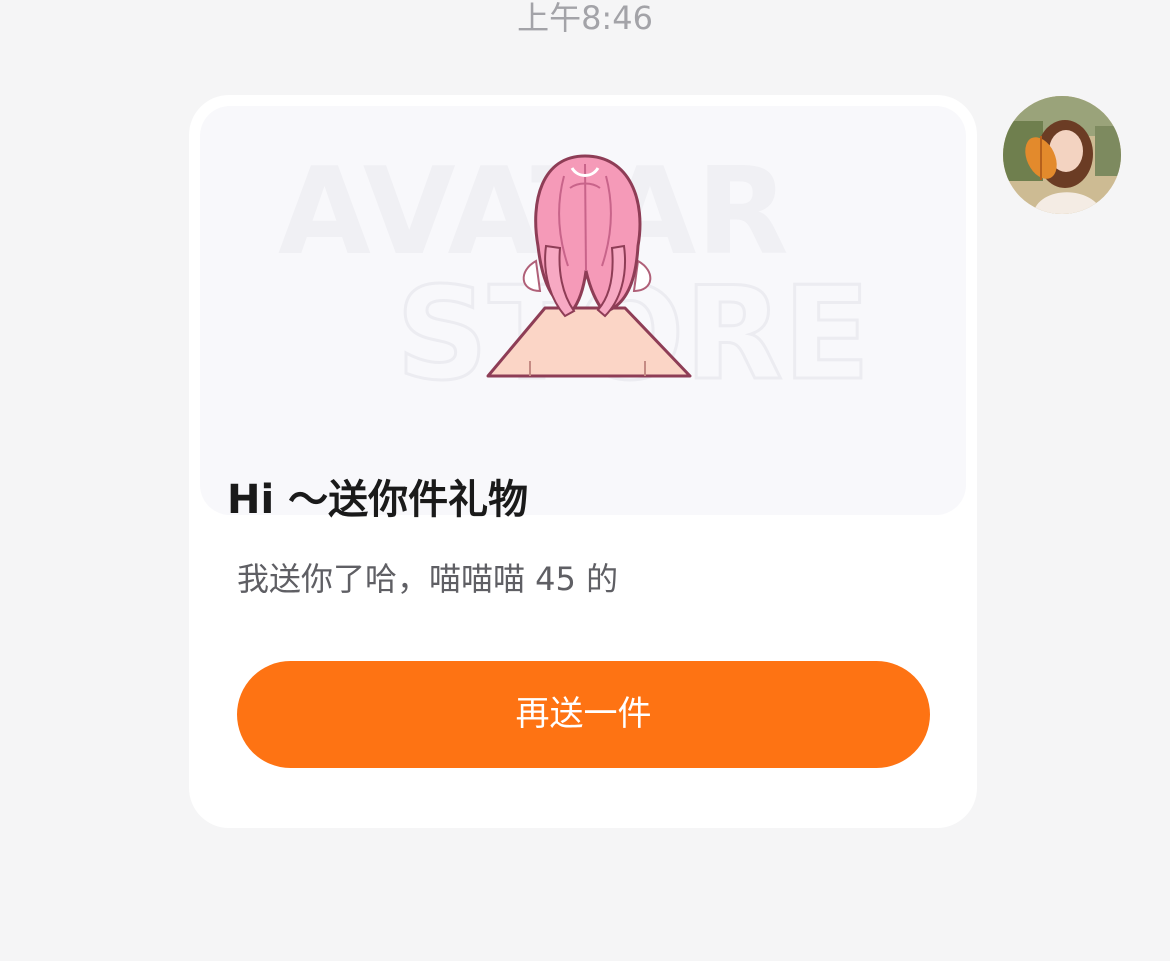 The image size is (1170, 961). I want to click on gift-message: 我送你了哈，喵喵喵 45 的, so click(428, 579).